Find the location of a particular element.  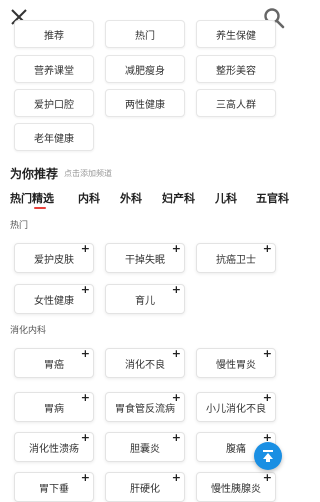

channel-card: 胆囊炎 + is located at coordinates (145, 447).